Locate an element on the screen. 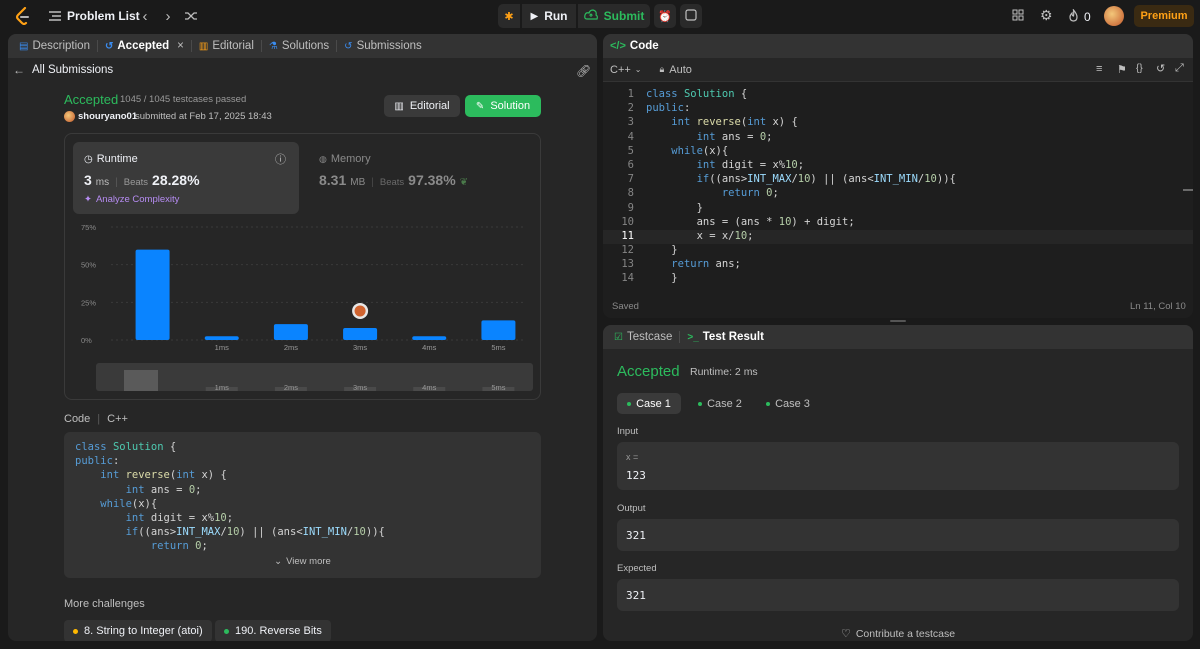 This screenshot has width=1200, height=649. bug-icon: ✱ is located at coordinates (509, 16).